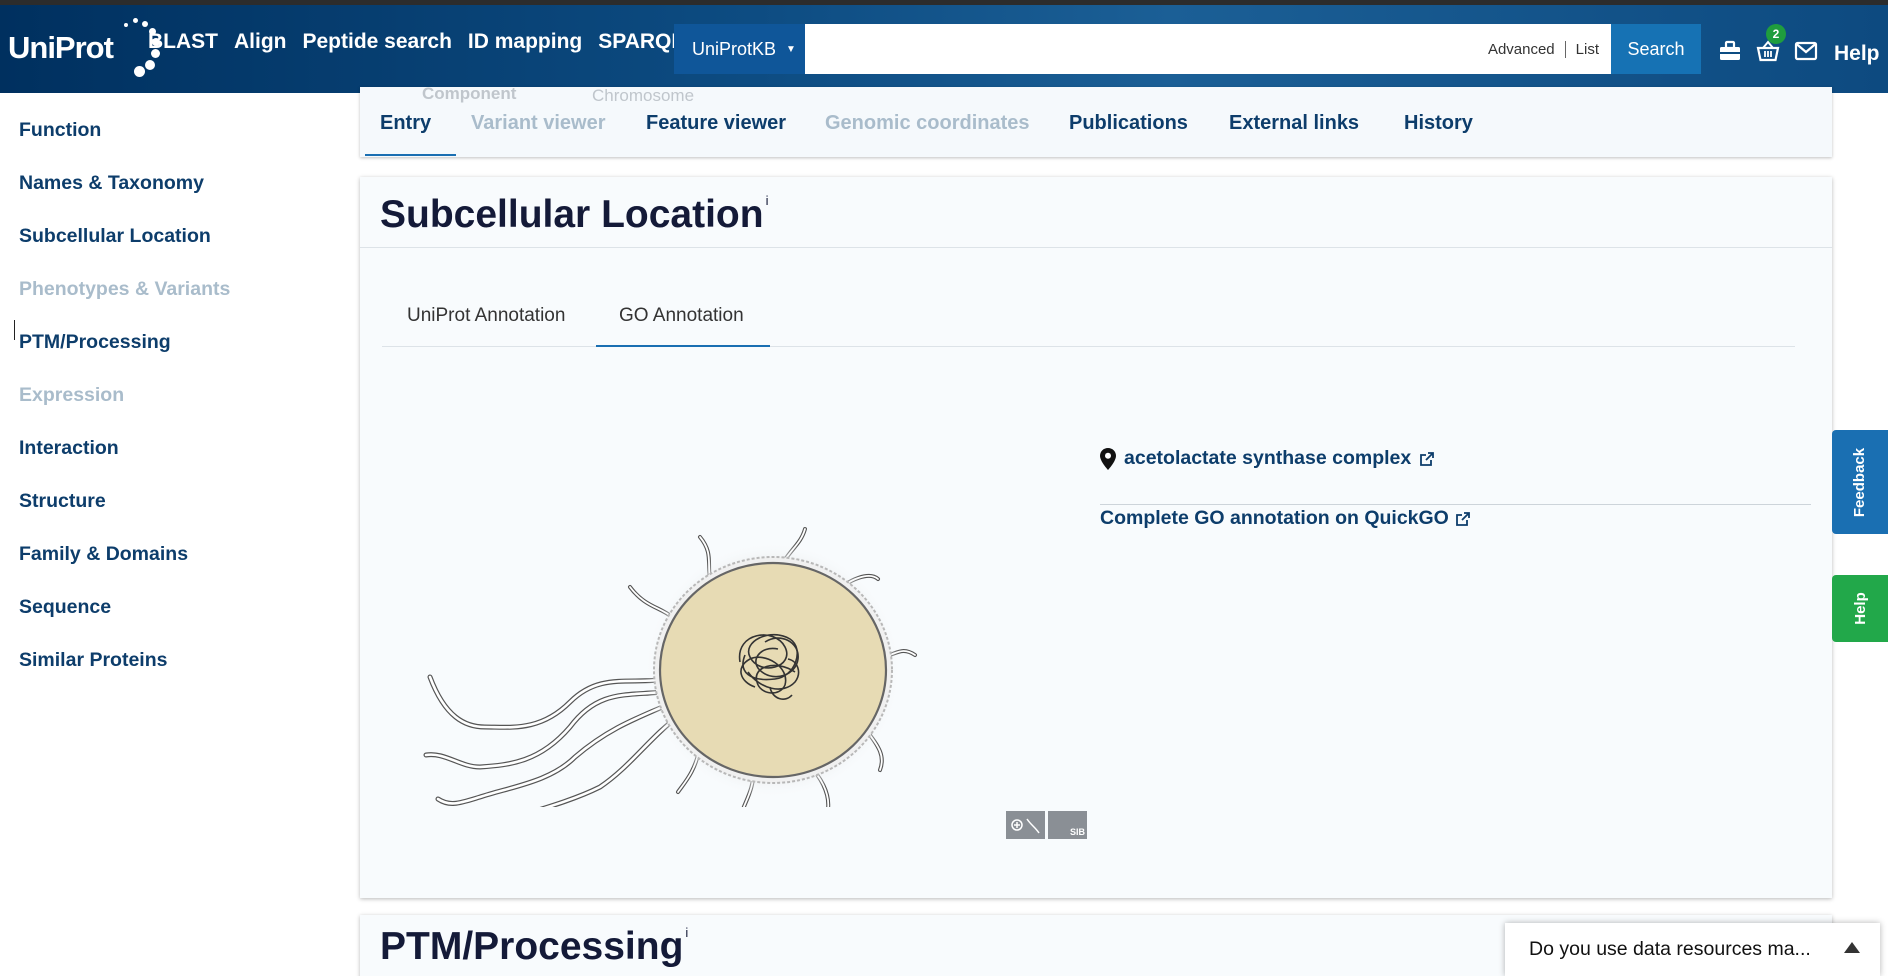 This screenshot has width=1888, height=976. I want to click on sidebar-item-structure: Structure, so click(62, 501).